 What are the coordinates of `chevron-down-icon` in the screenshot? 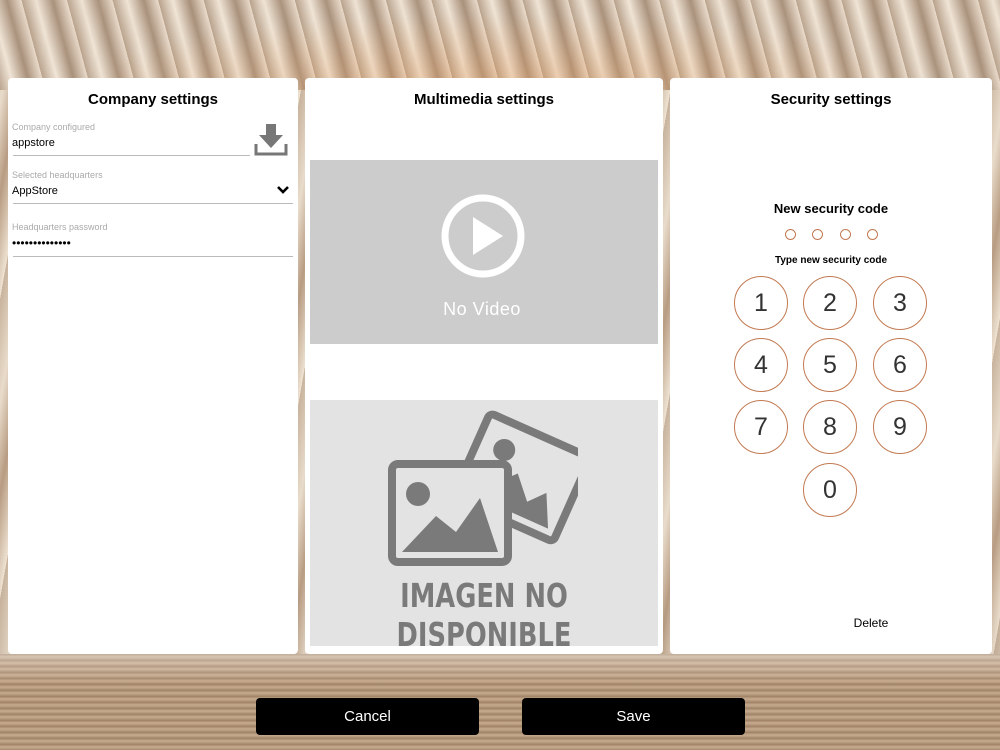 It's located at (283, 190).